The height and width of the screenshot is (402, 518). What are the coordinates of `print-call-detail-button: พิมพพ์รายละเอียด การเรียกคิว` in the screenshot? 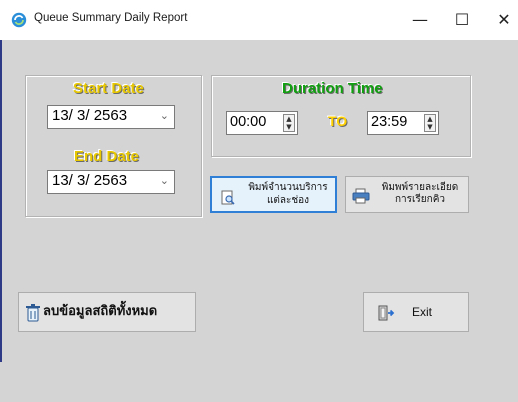 It's located at (407, 194).